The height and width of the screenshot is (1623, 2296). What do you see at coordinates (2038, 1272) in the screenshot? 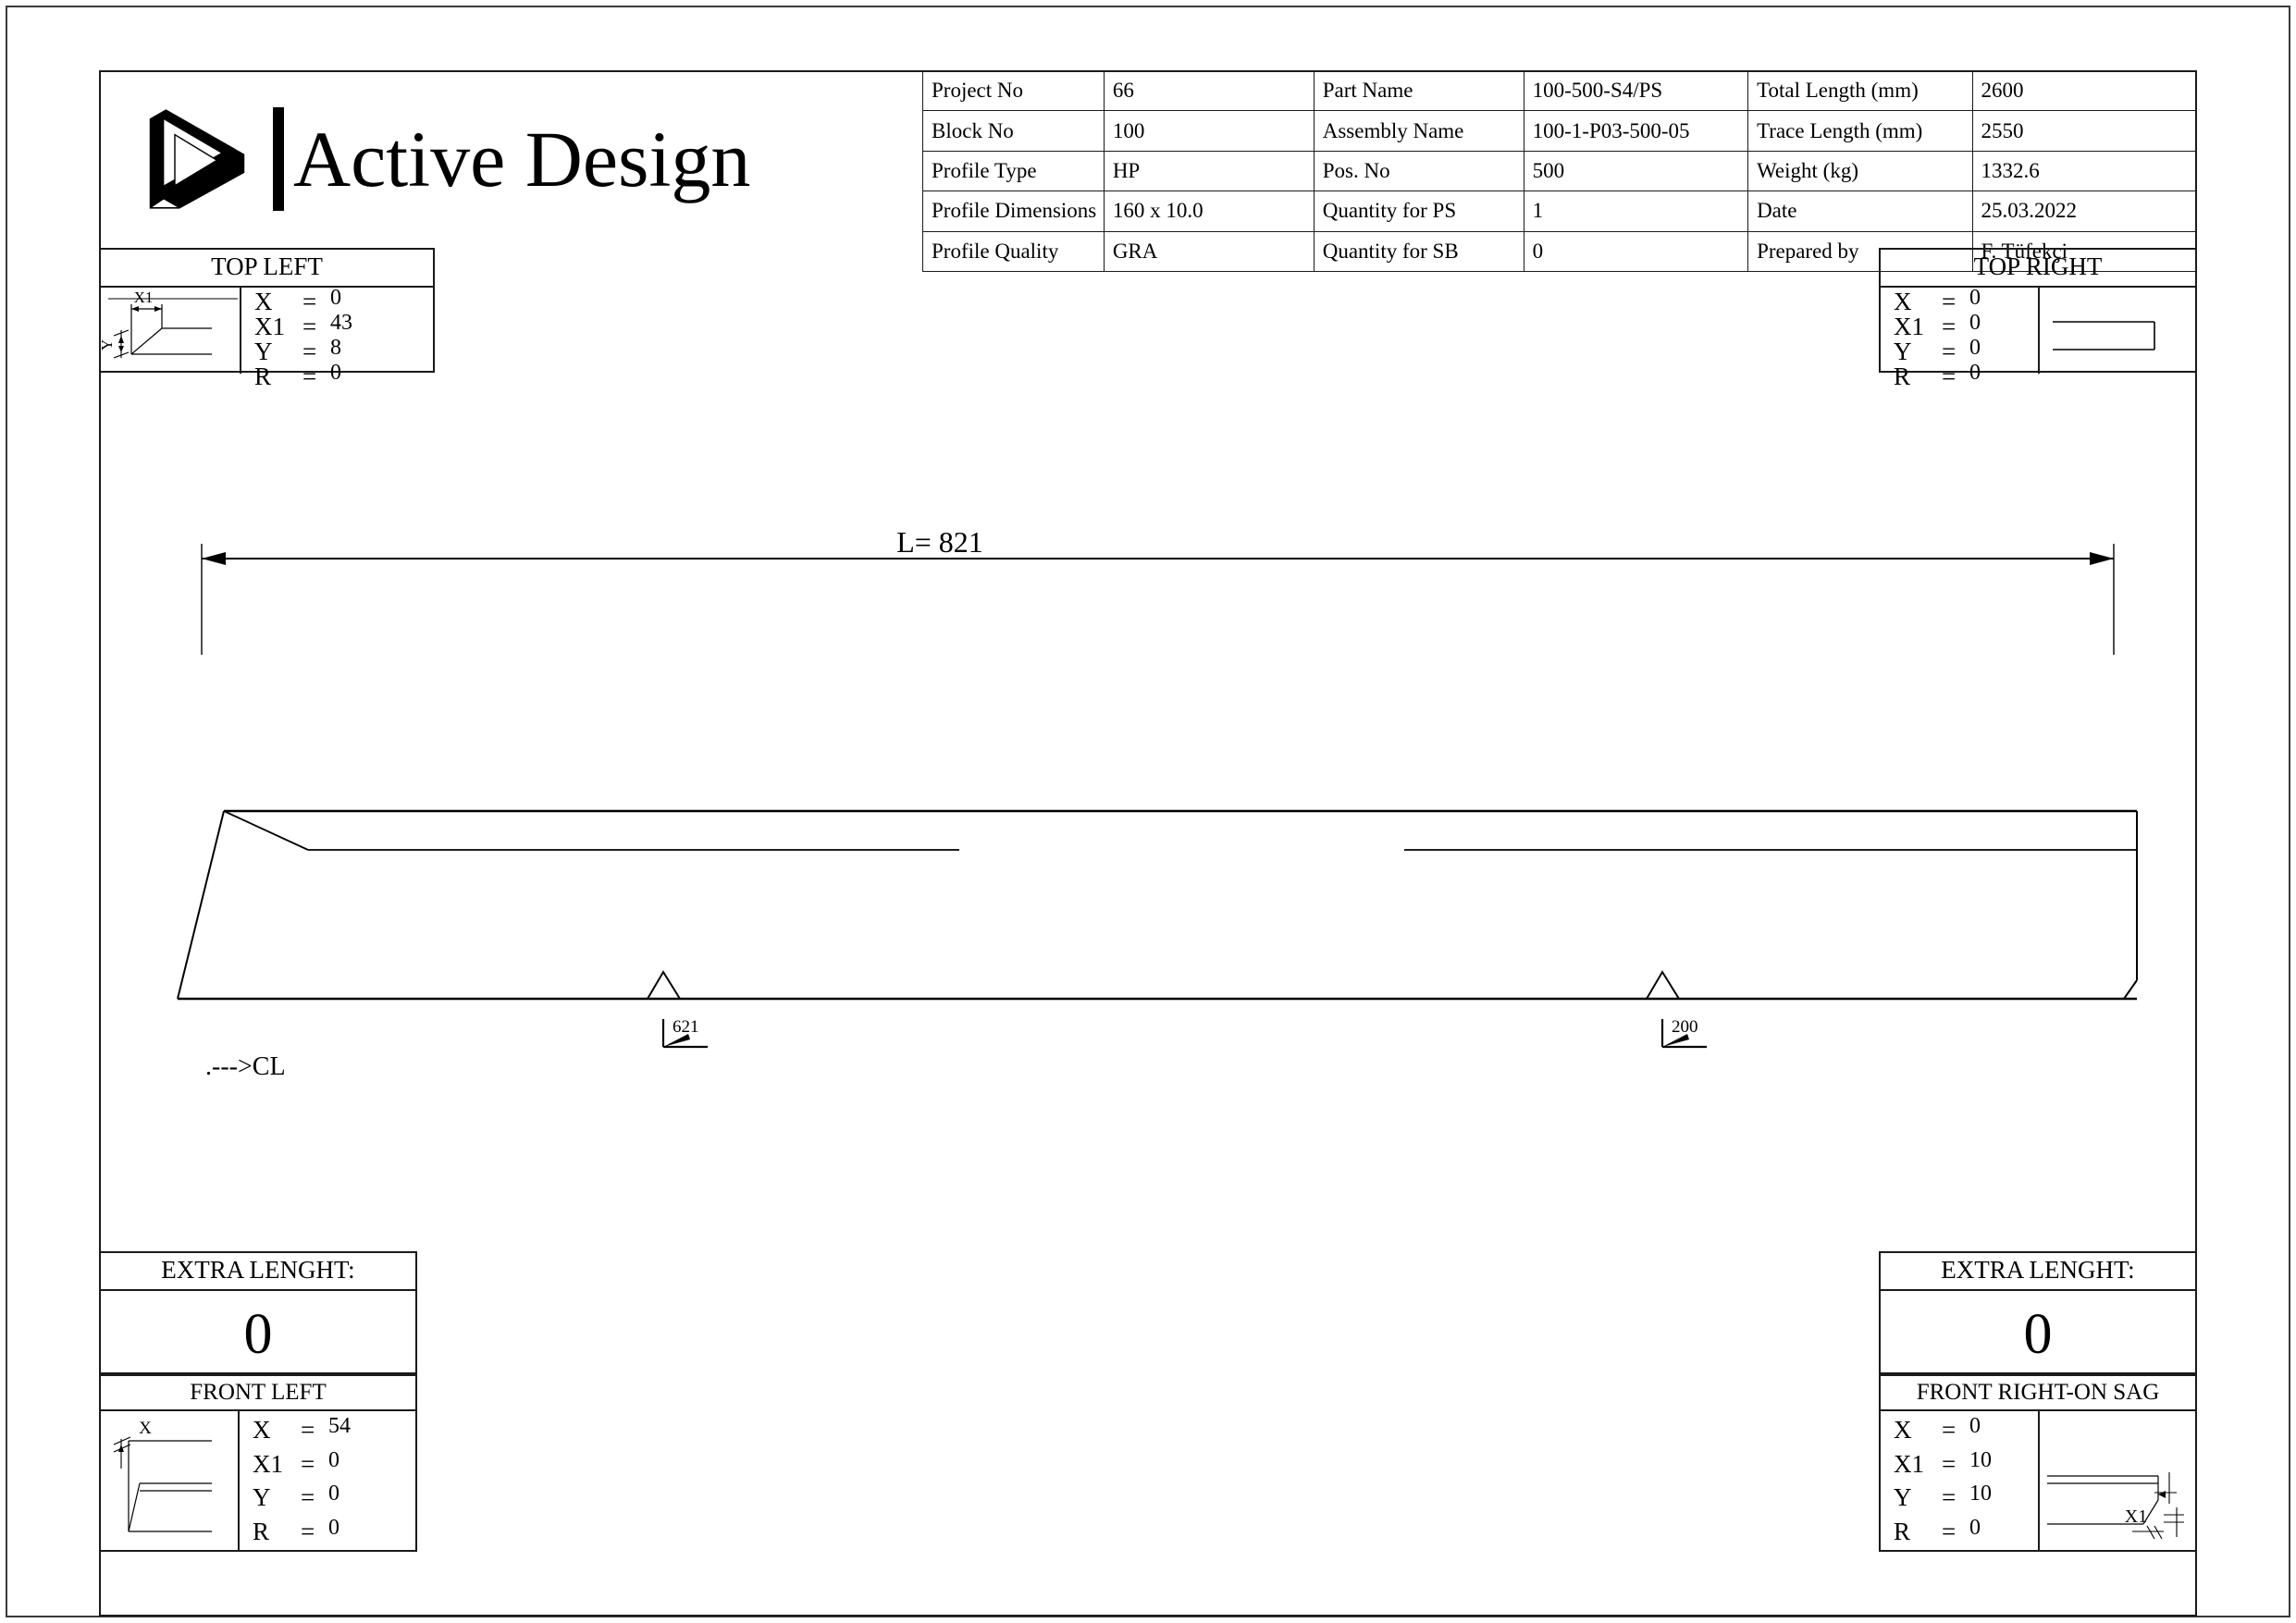
I see `extra-length-right-title: EXTRA LENGHT:` at bounding box center [2038, 1272].